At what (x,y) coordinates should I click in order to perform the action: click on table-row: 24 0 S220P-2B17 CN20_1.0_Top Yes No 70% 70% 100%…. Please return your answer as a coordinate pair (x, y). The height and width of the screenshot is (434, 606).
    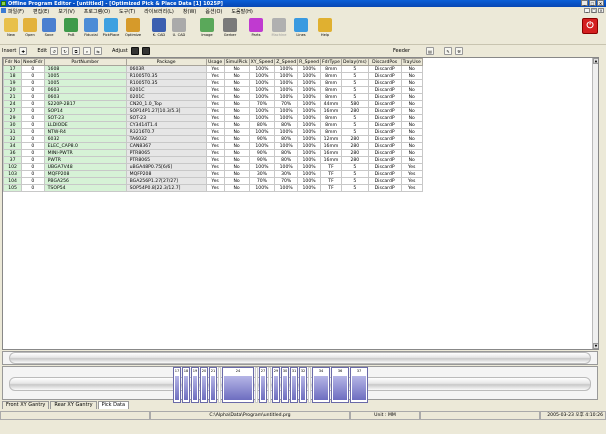
    Looking at the image, I should click on (213, 104).